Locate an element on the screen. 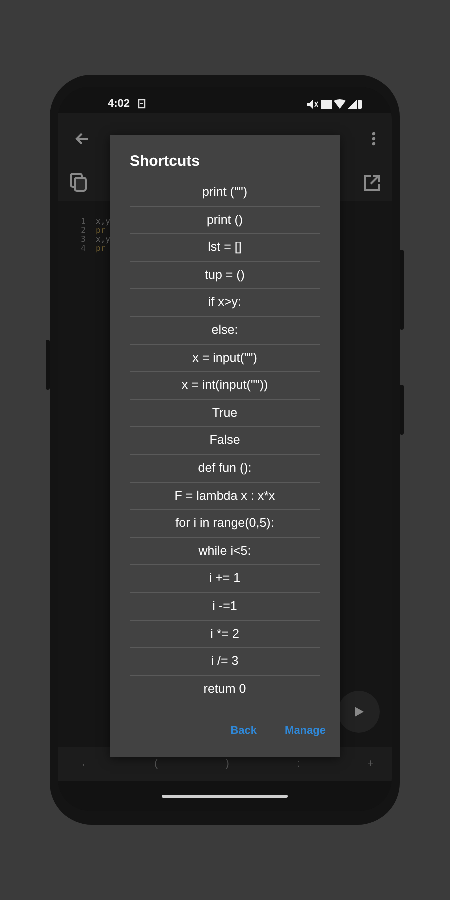 The image size is (450, 900). shortcut-item: x = input("") is located at coordinates (225, 358).